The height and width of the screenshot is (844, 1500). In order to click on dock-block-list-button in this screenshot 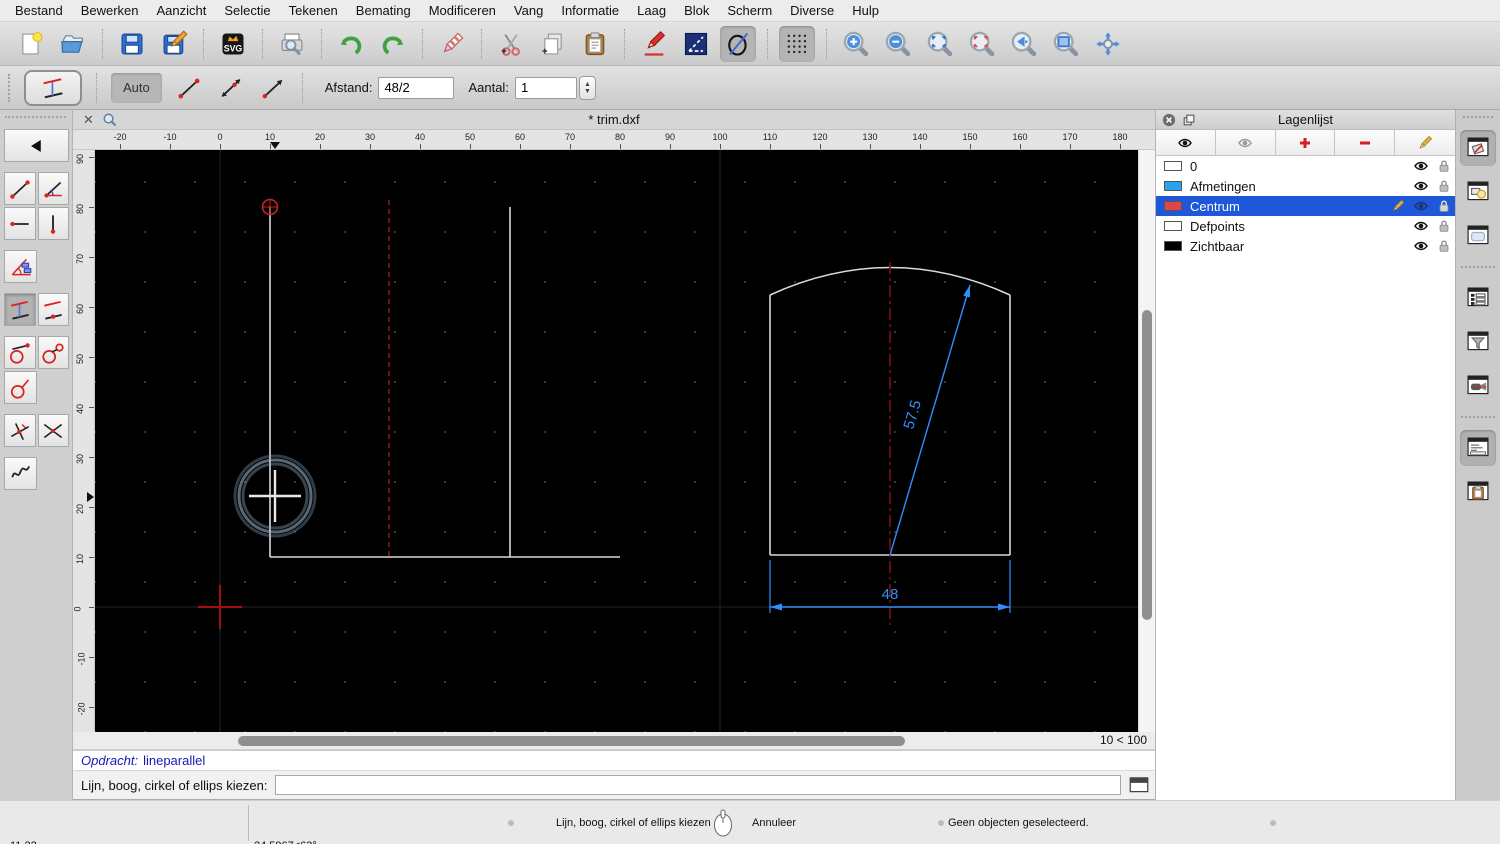, I will do `click(1478, 192)`.